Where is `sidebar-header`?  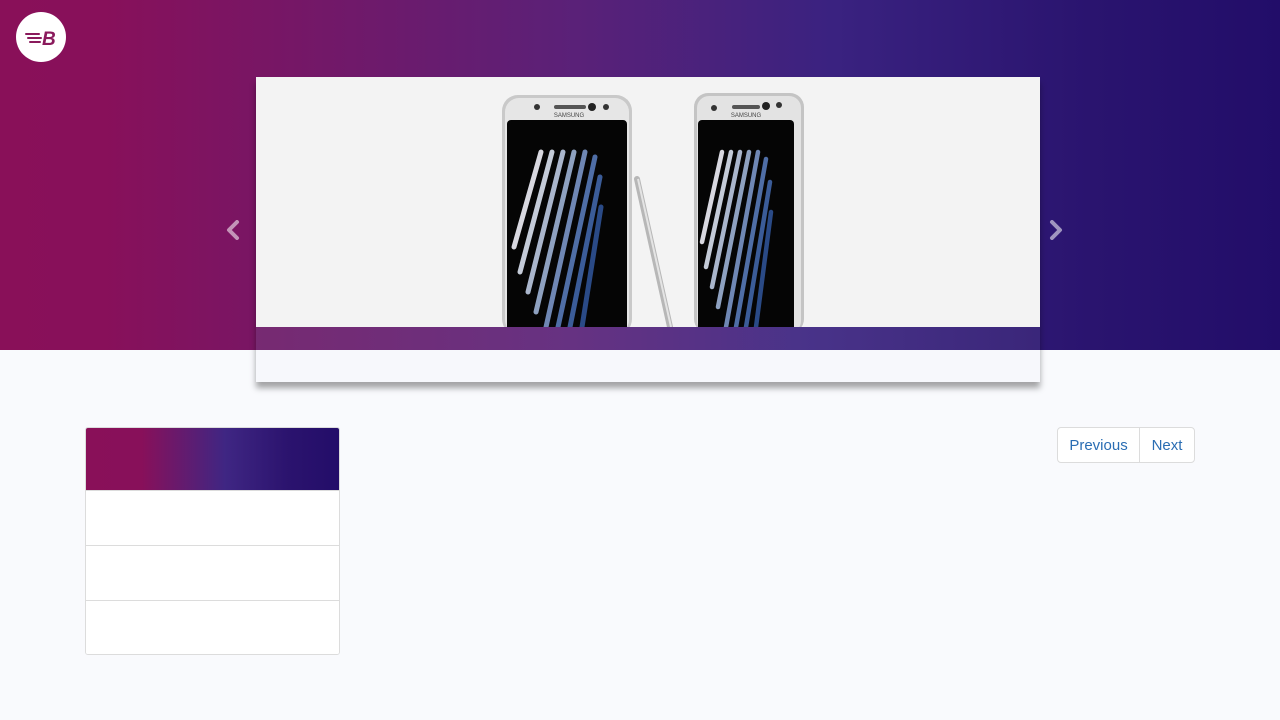
sidebar-header is located at coordinates (212, 459).